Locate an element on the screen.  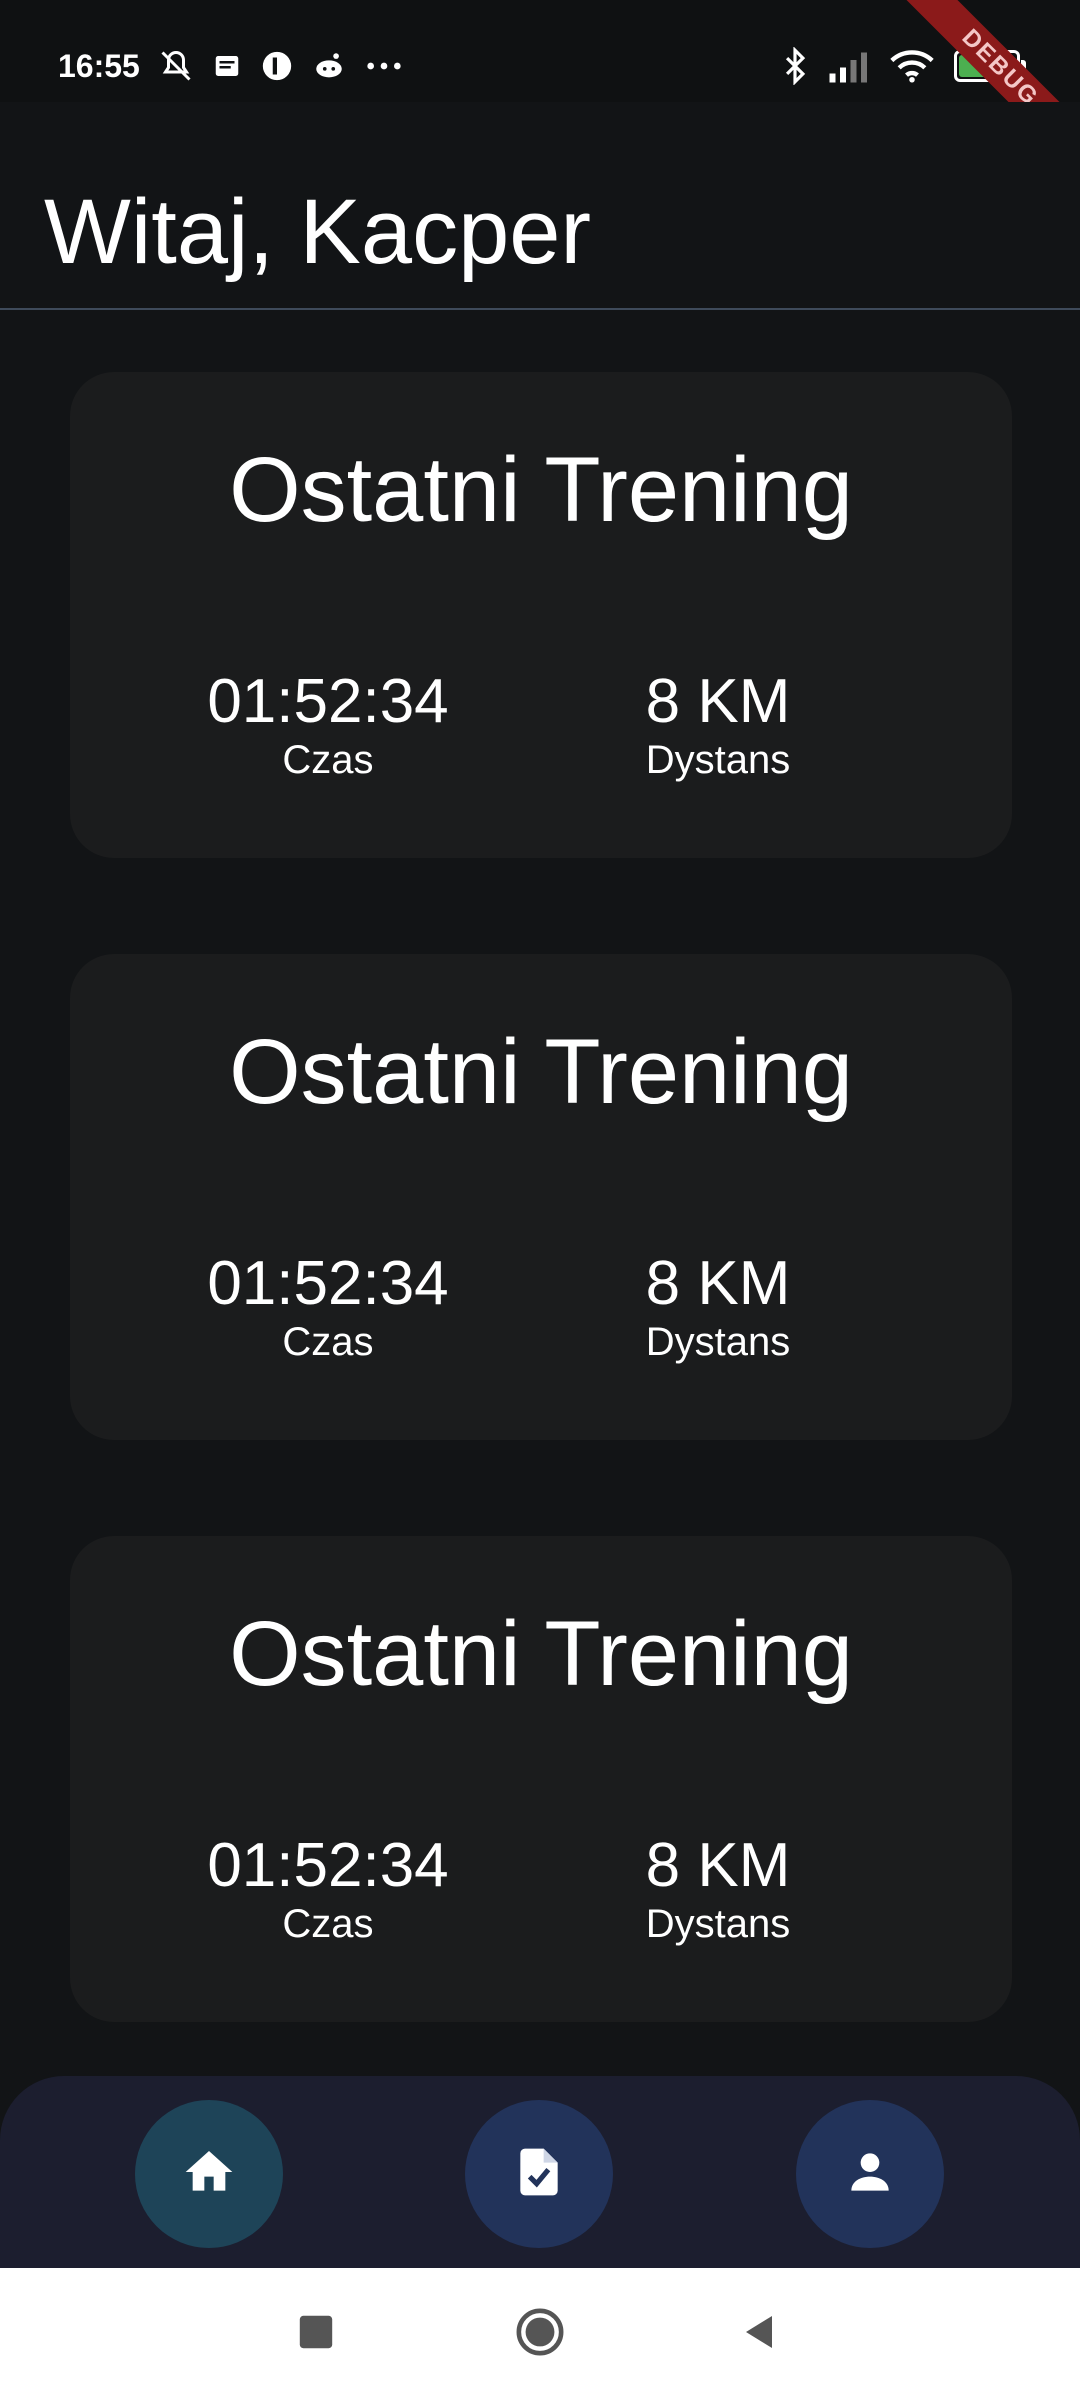
circle-icon is located at coordinates (540, 2334).